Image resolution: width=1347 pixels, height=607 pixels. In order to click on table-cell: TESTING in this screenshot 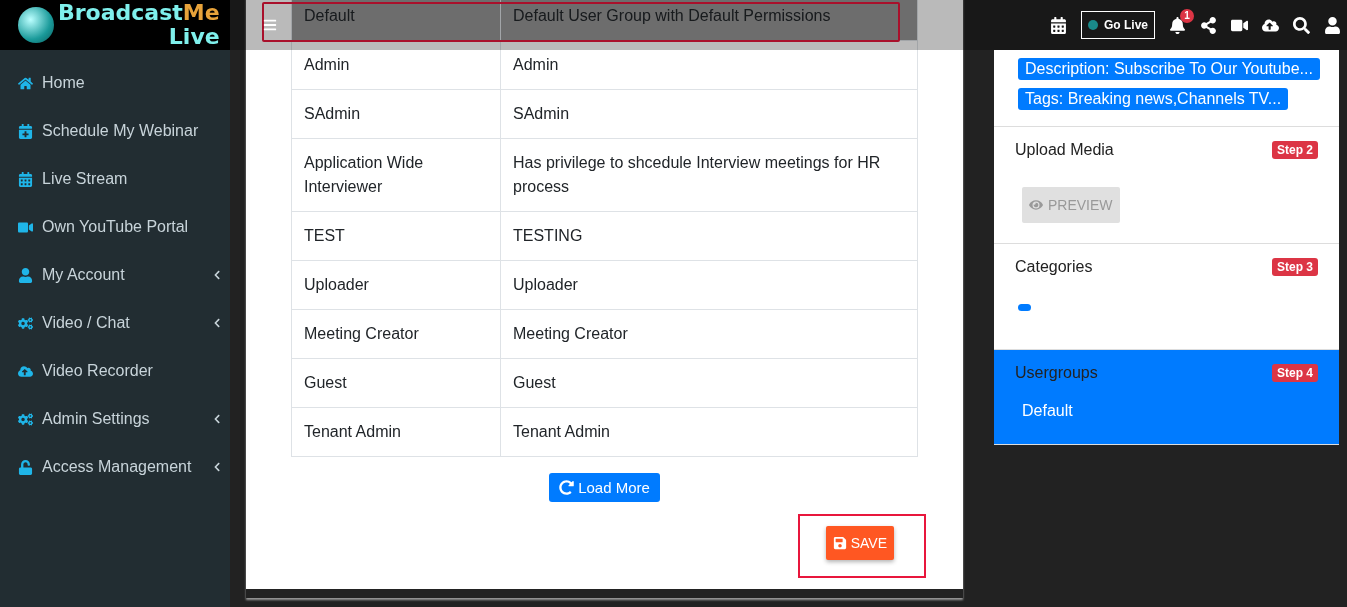, I will do `click(709, 236)`.